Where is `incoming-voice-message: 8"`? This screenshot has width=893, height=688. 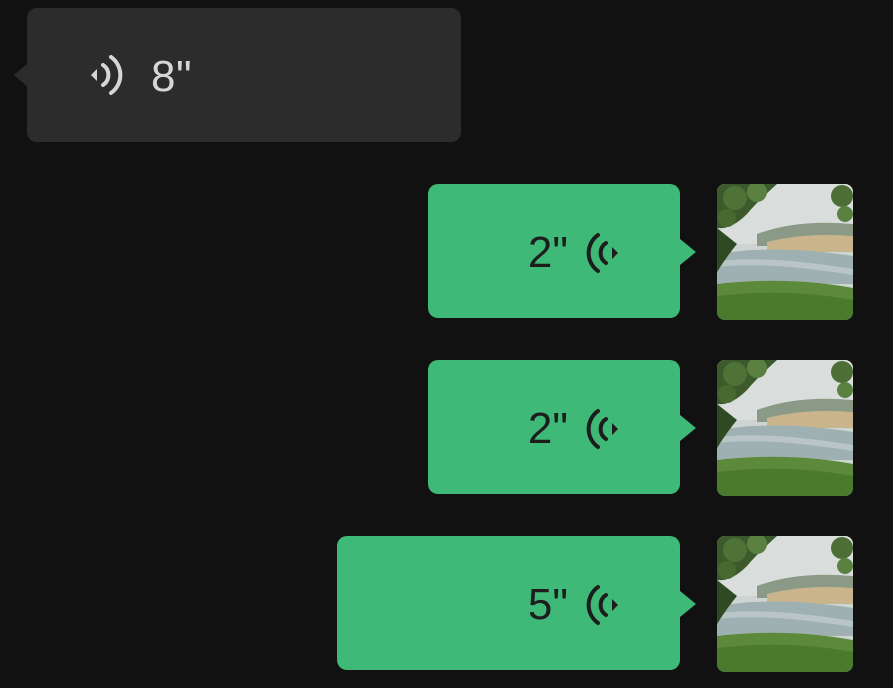
incoming-voice-message: 8" is located at coordinates (237, 75).